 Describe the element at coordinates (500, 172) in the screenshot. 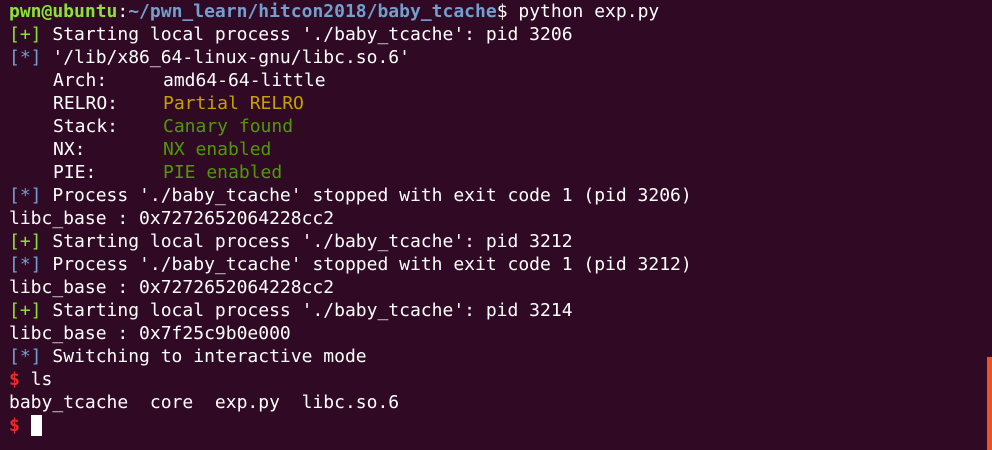

I see `checksec-pie: PIE: PIE enabled` at that location.